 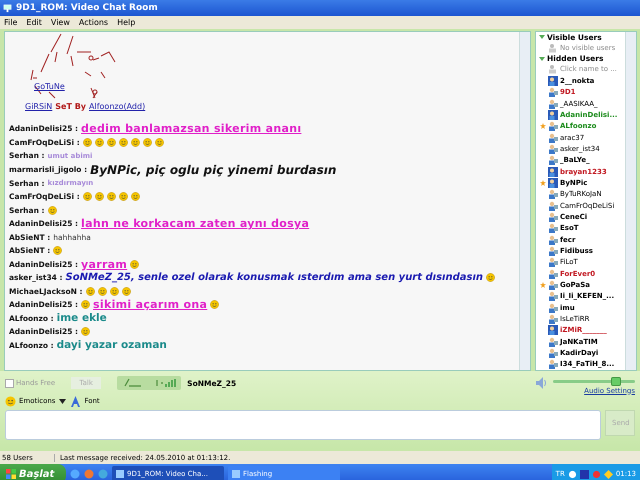 What do you see at coordinates (149, 383) in the screenshot?
I see `mic-level-icon` at bounding box center [149, 383].